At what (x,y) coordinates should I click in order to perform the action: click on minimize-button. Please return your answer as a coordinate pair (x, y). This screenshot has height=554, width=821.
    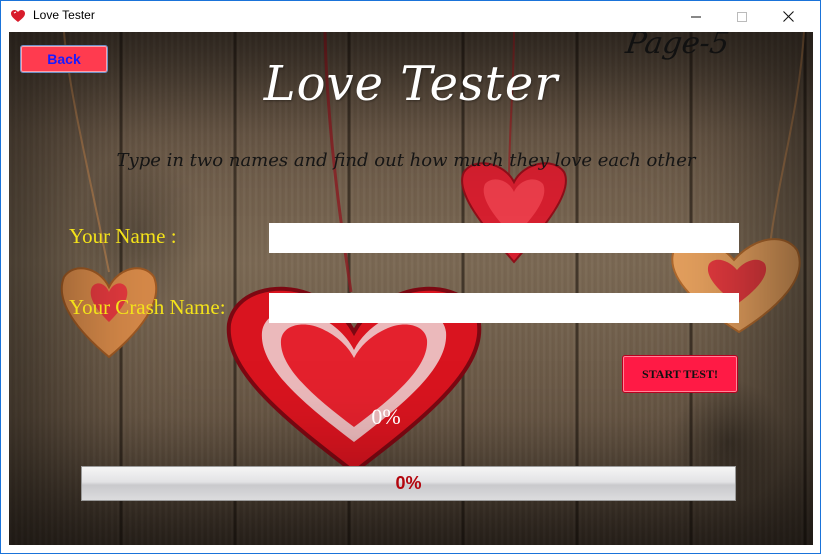
    Looking at the image, I should click on (696, 16).